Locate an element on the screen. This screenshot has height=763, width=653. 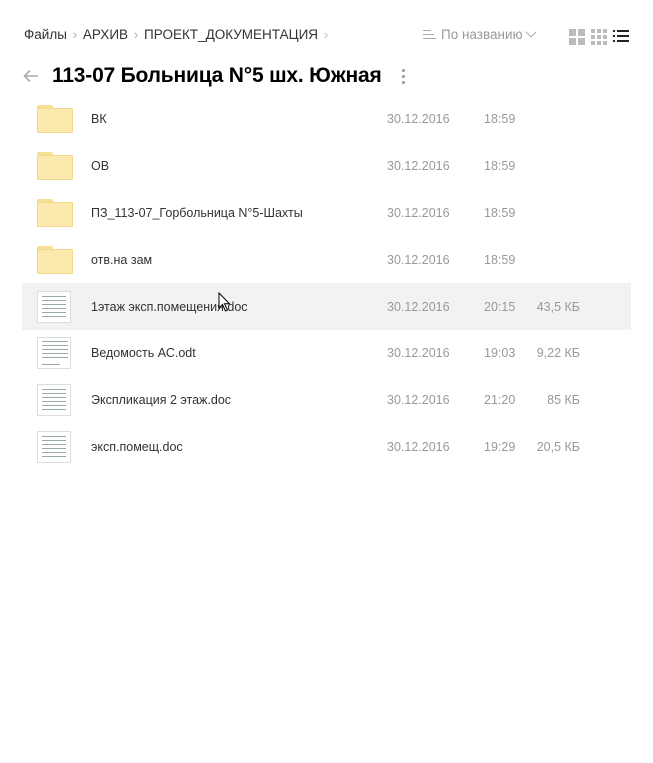
breadcrumb: Файлы › АРХИВ › ПРОЕКТ_ДОКУМЕНТАЦИЯ › is located at coordinates (179, 34).